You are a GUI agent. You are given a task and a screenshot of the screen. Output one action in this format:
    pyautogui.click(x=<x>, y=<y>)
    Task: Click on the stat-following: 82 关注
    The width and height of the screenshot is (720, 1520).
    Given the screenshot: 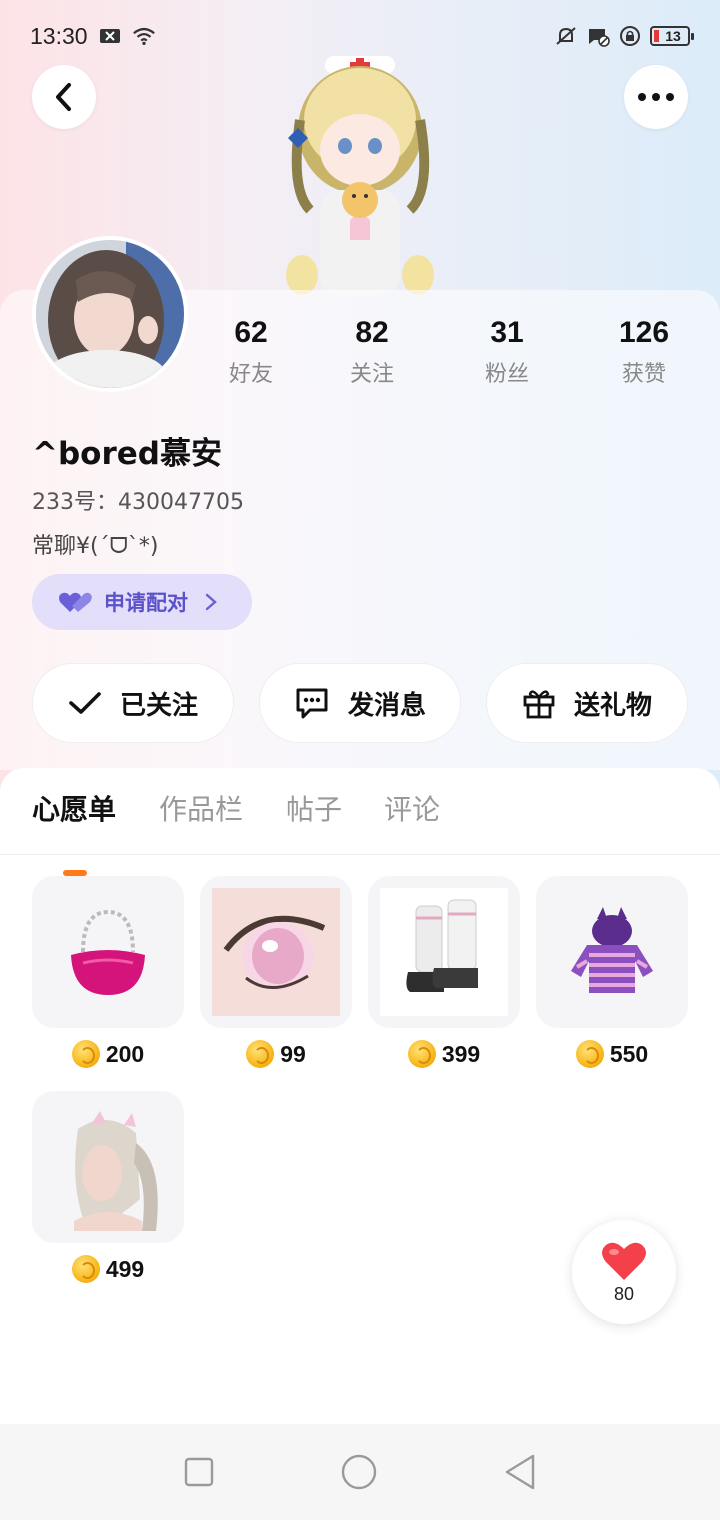 What is the action you would take?
    pyautogui.click(x=372, y=352)
    